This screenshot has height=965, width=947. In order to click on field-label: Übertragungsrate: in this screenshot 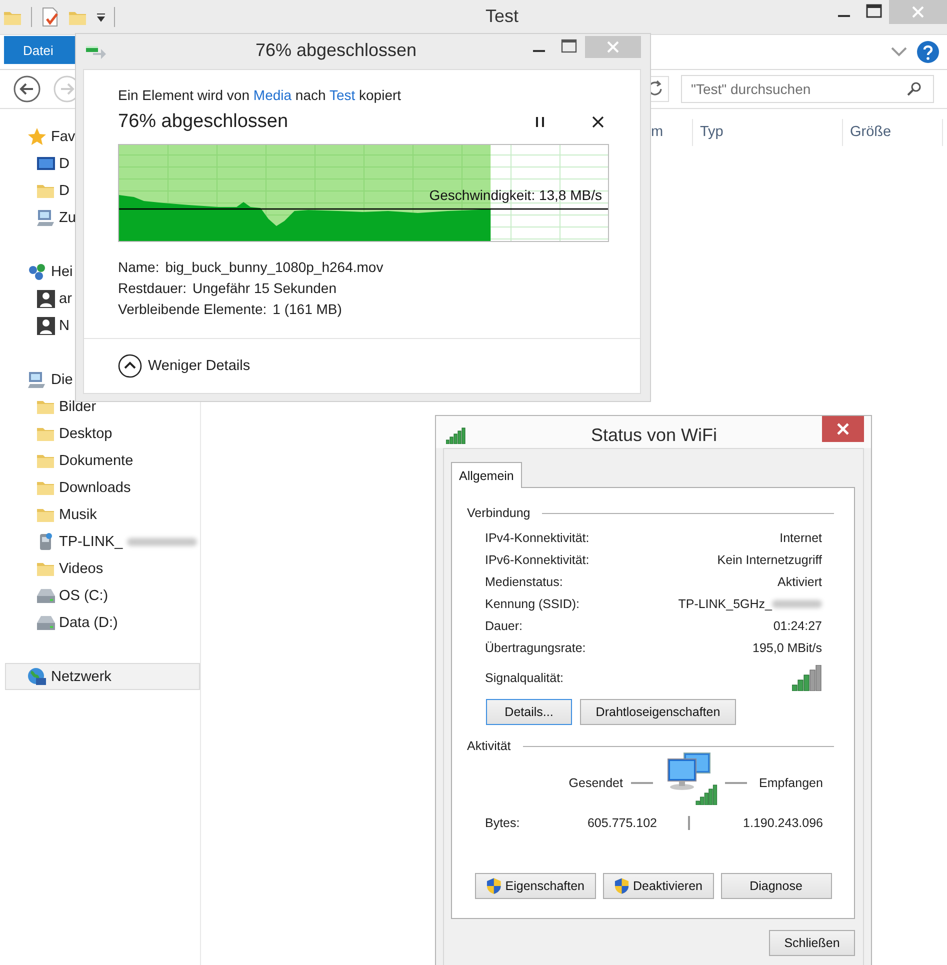, I will do `click(536, 648)`.